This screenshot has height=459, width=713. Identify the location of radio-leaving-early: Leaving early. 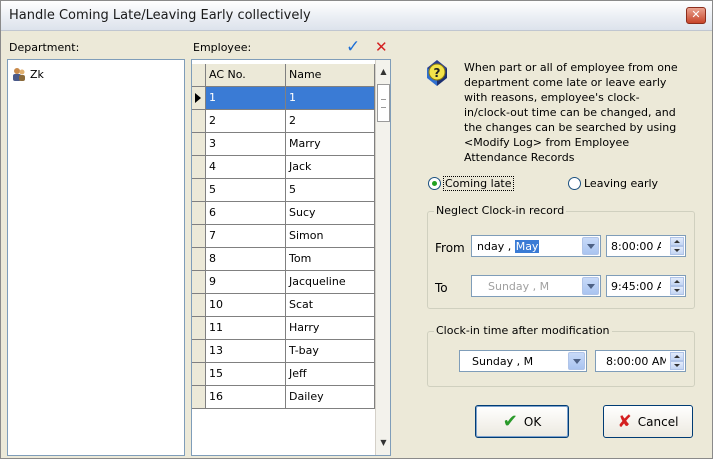
(613, 183).